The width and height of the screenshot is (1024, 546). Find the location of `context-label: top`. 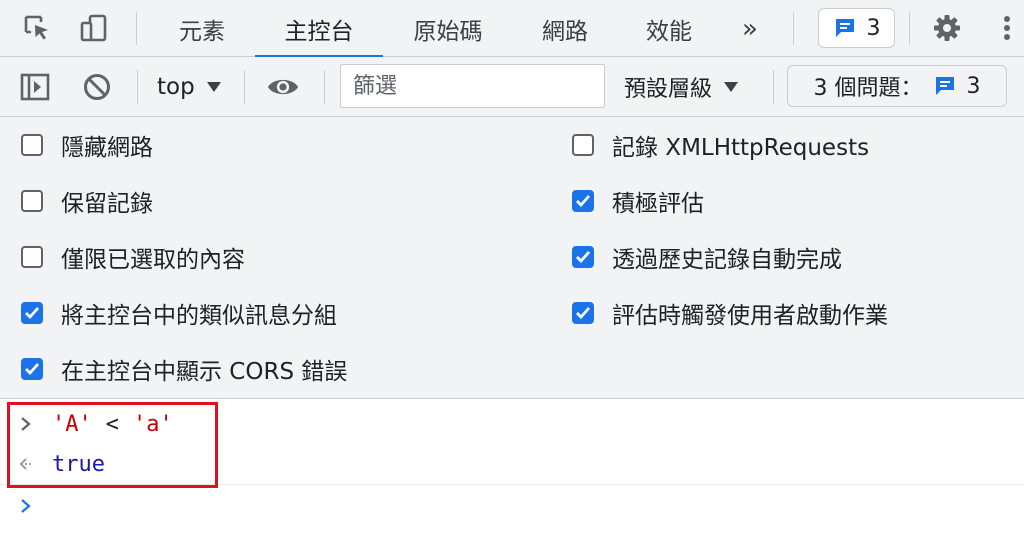

context-label: top is located at coordinates (176, 87).